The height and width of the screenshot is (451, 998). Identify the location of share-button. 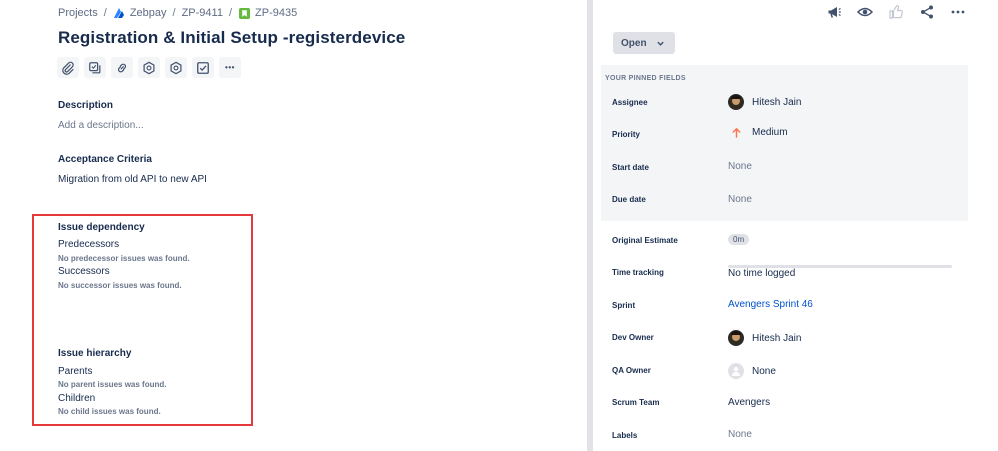
(927, 12).